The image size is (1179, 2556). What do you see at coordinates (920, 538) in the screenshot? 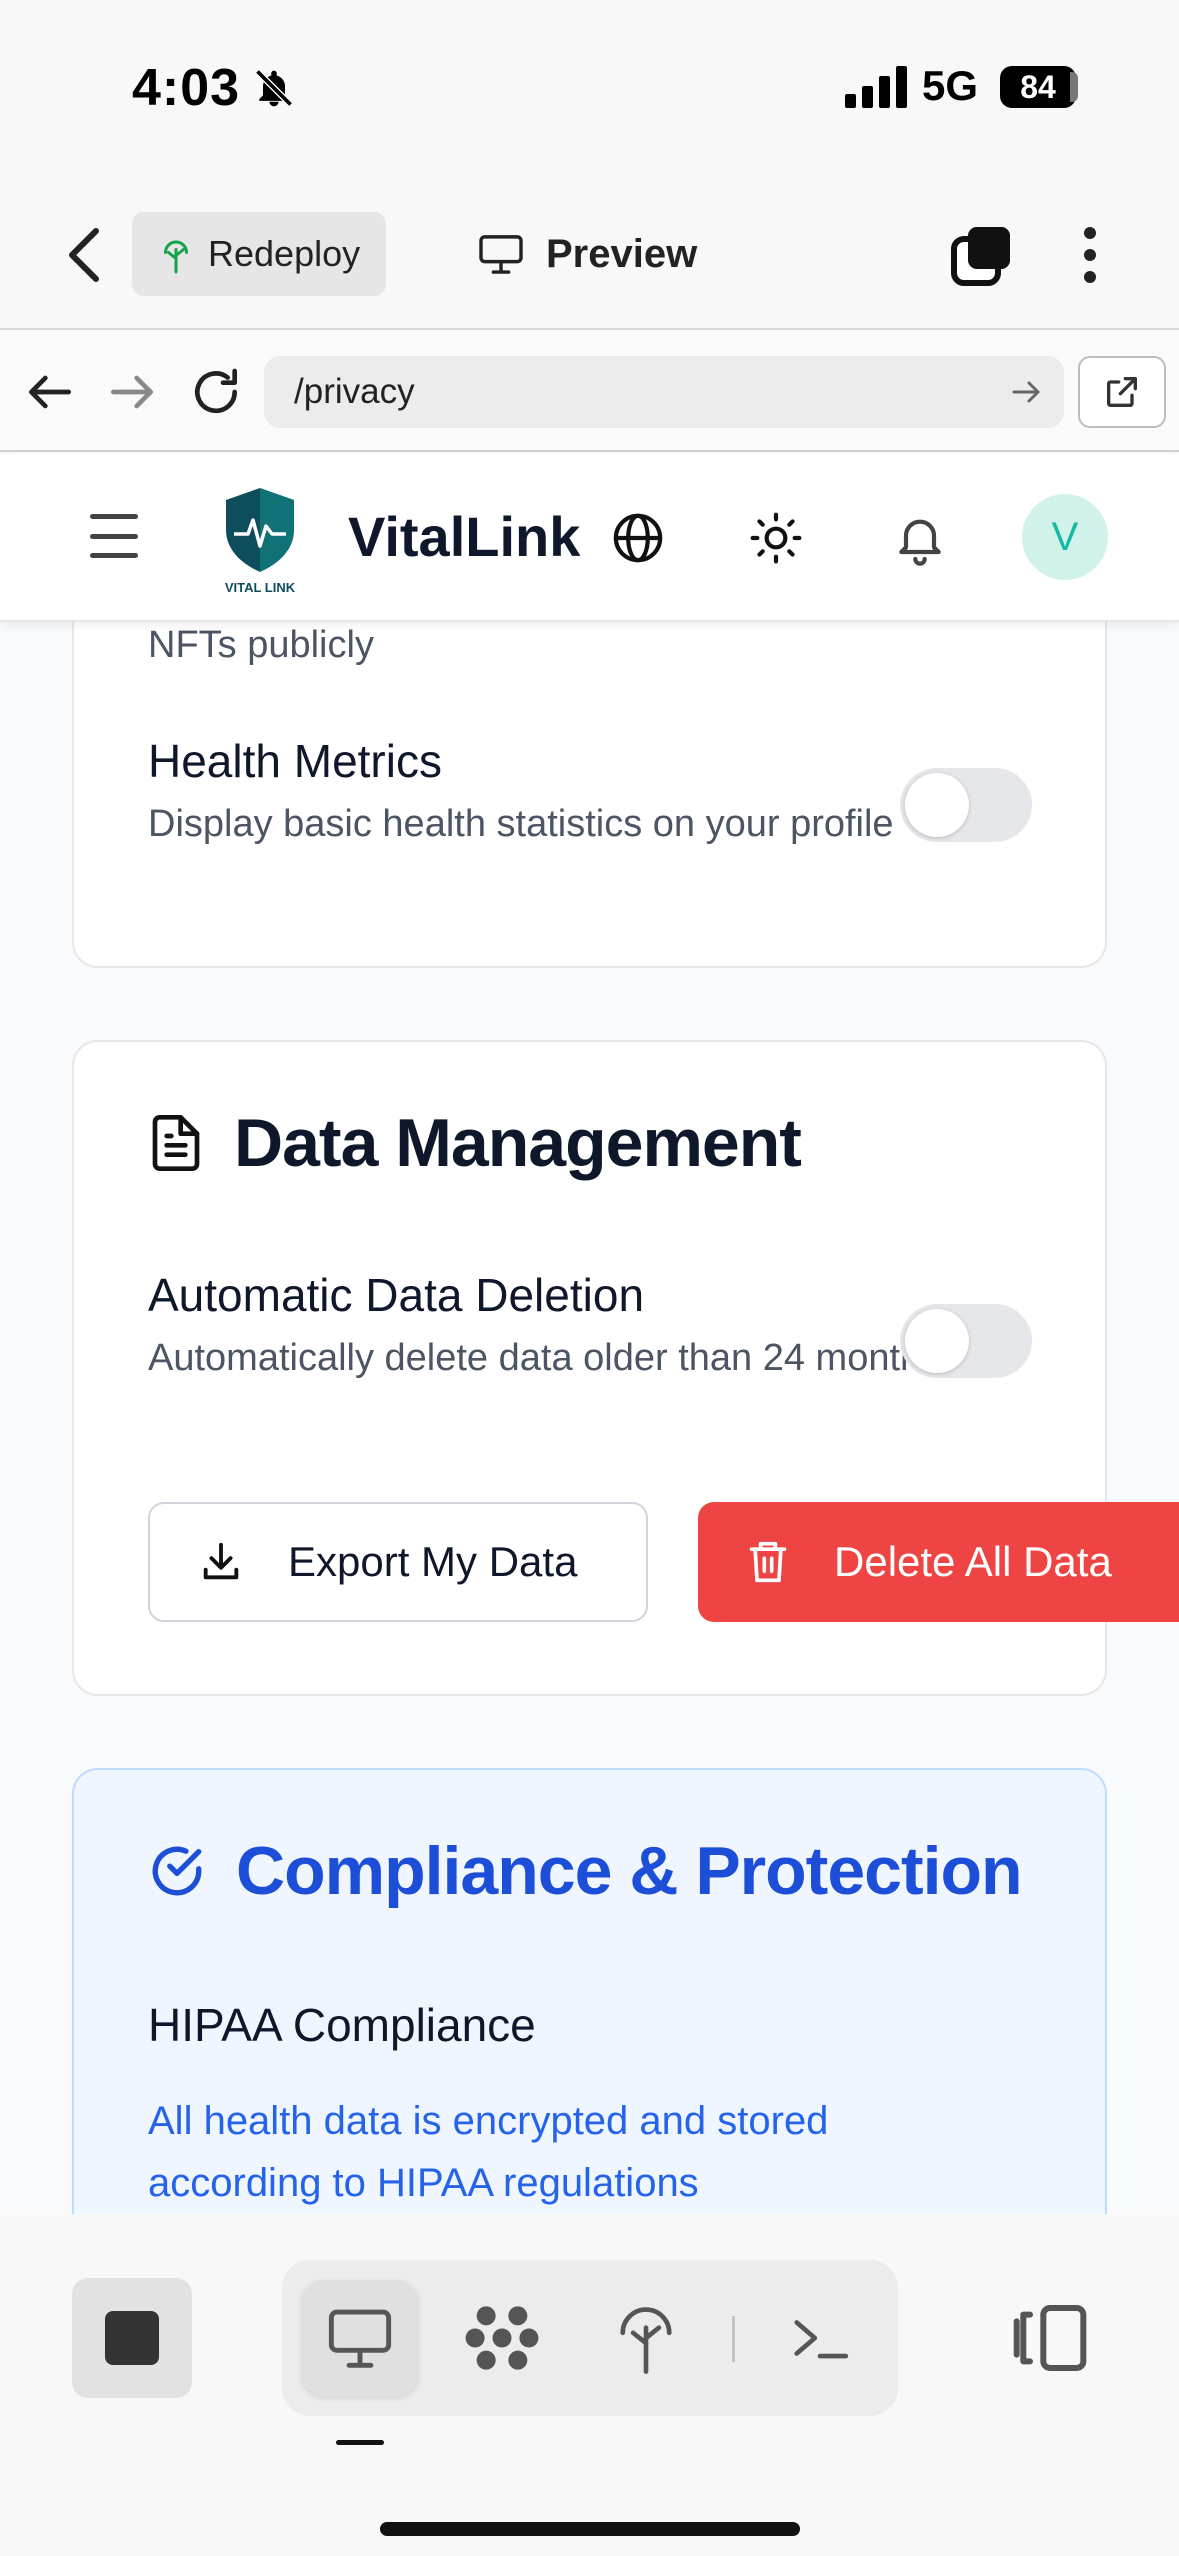
I see `notification-bell-icon` at bounding box center [920, 538].